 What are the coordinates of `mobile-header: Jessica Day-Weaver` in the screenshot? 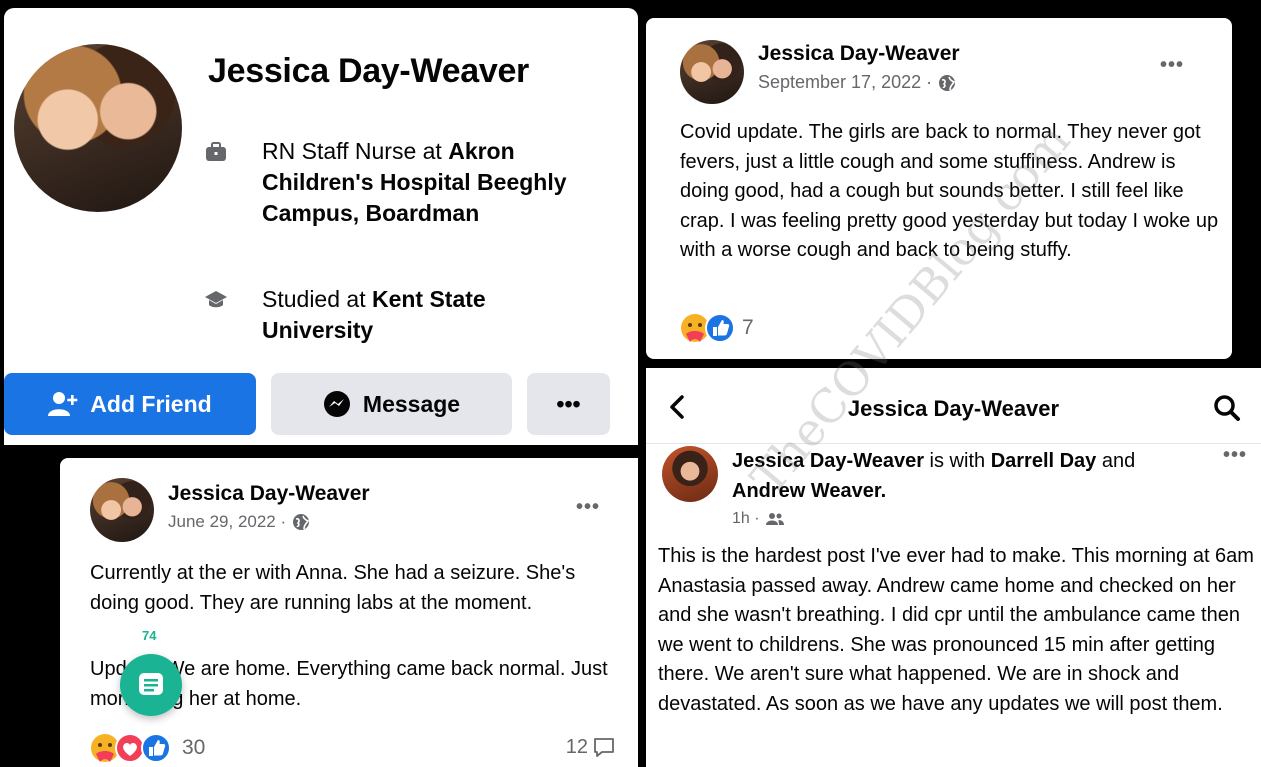 It's located at (953, 406).